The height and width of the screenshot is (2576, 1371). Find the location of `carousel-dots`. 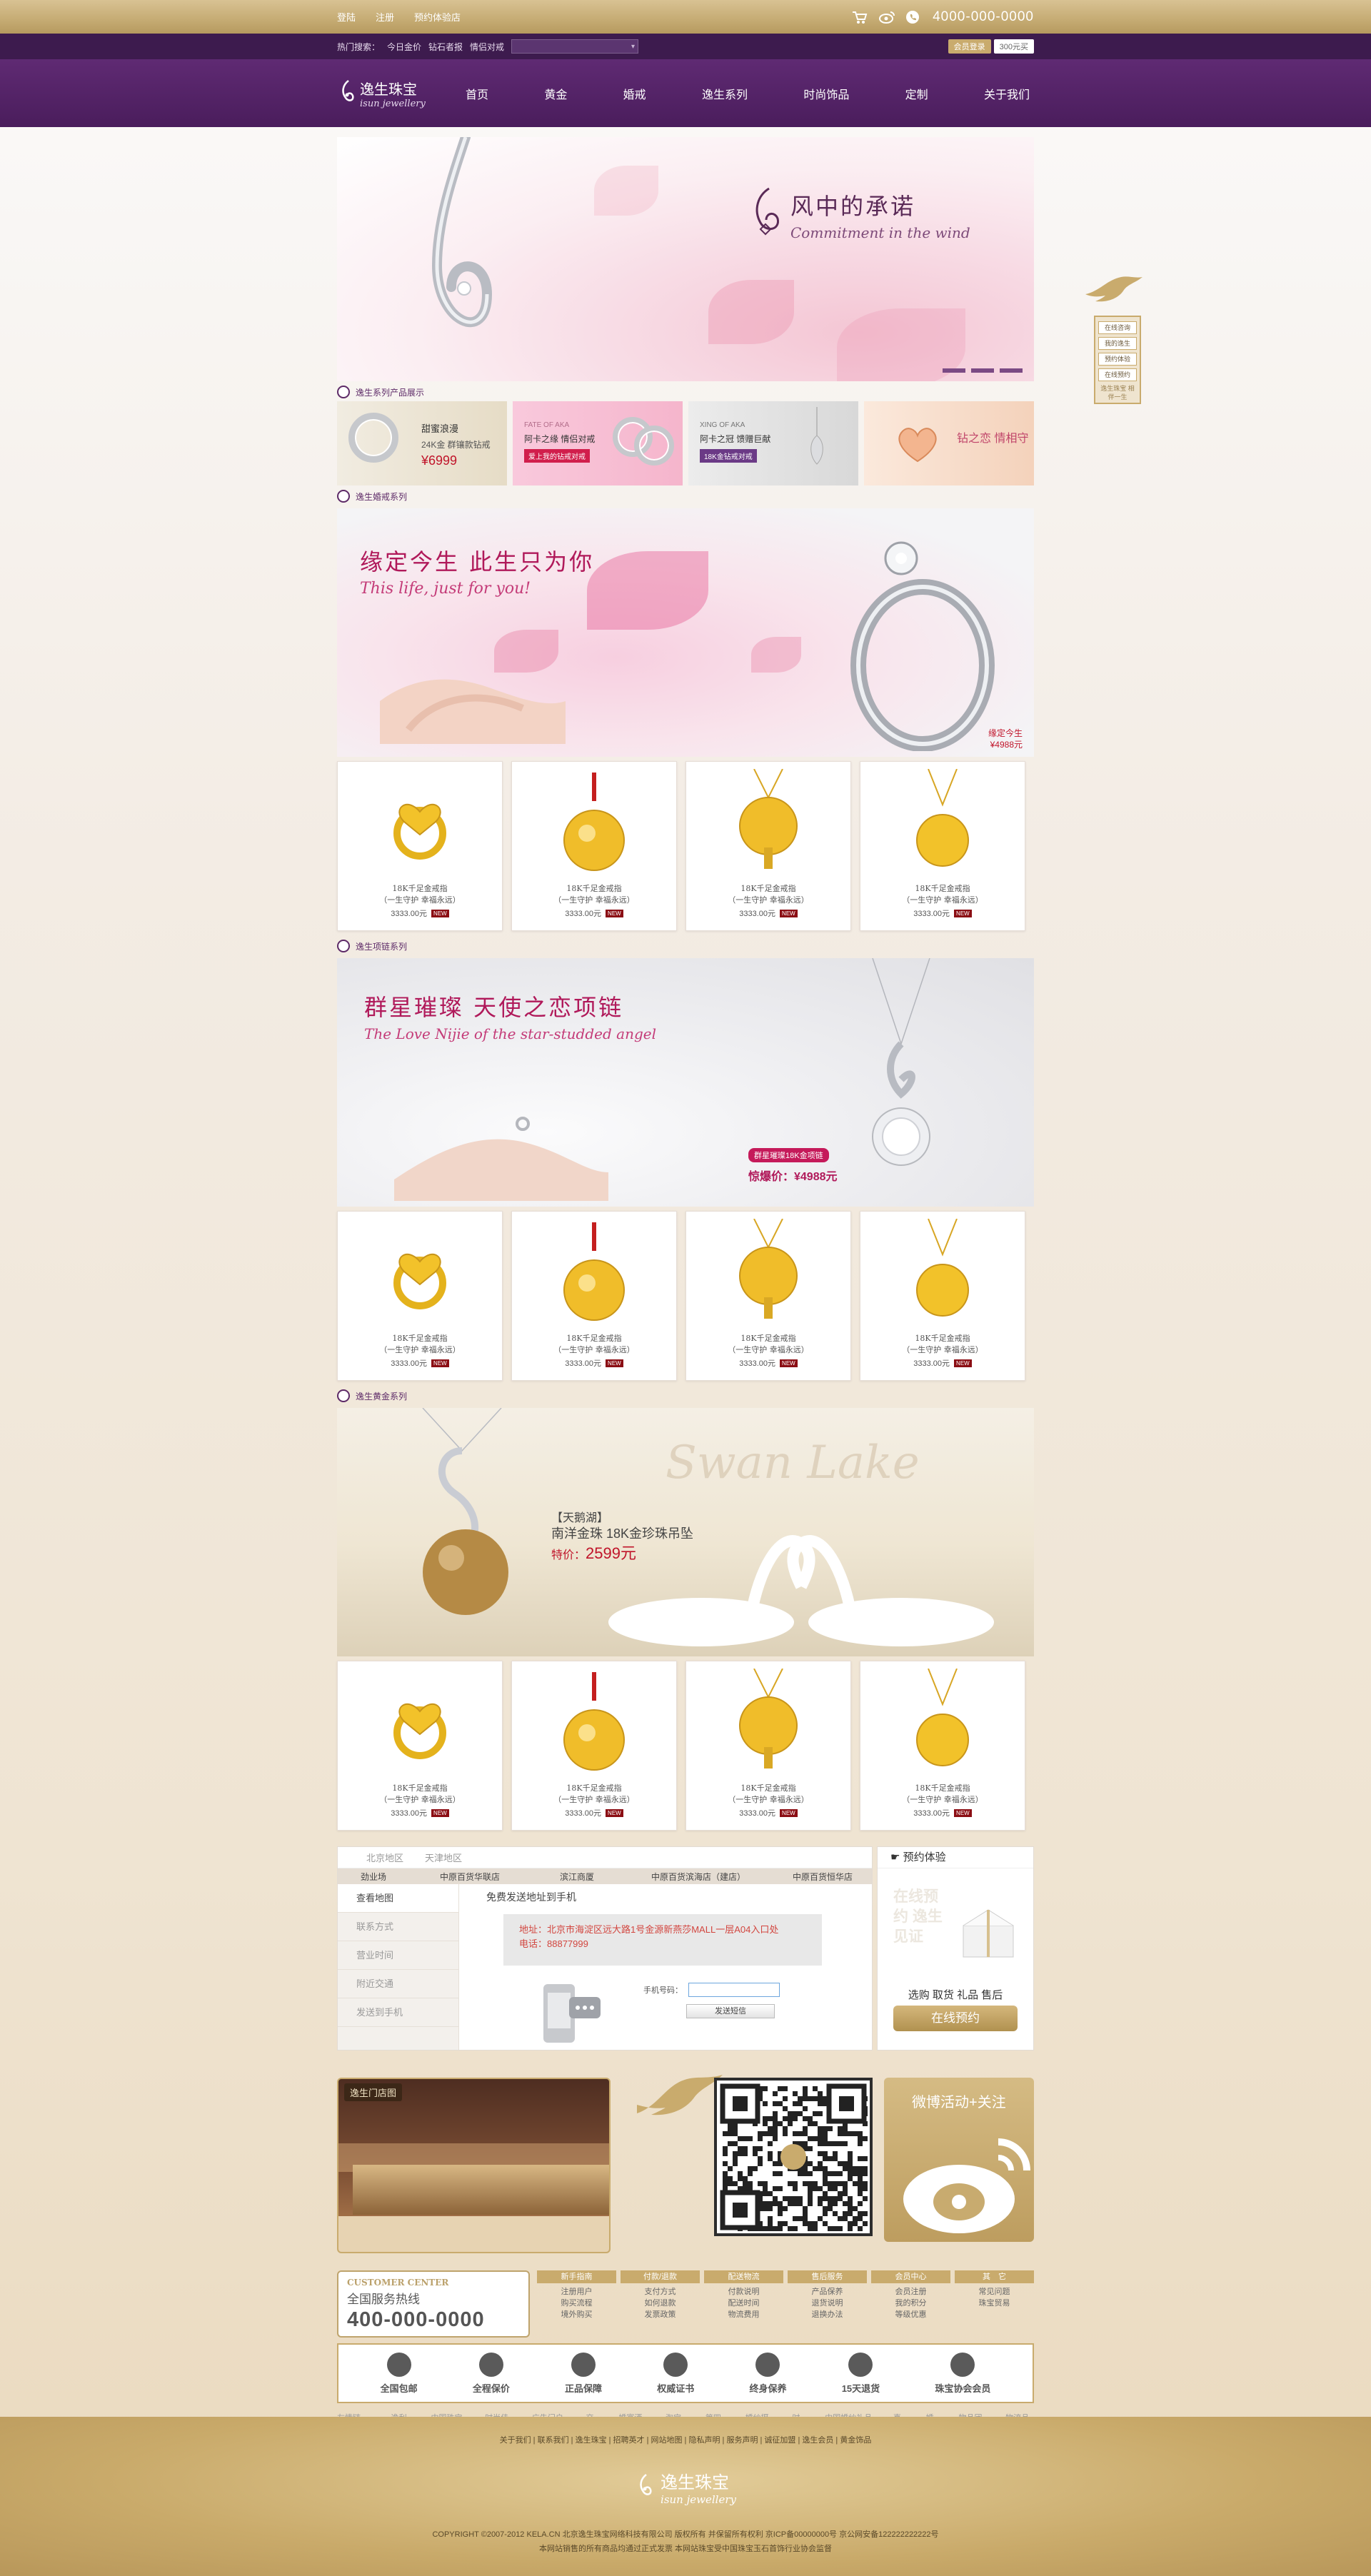

carousel-dots is located at coordinates (983, 371).